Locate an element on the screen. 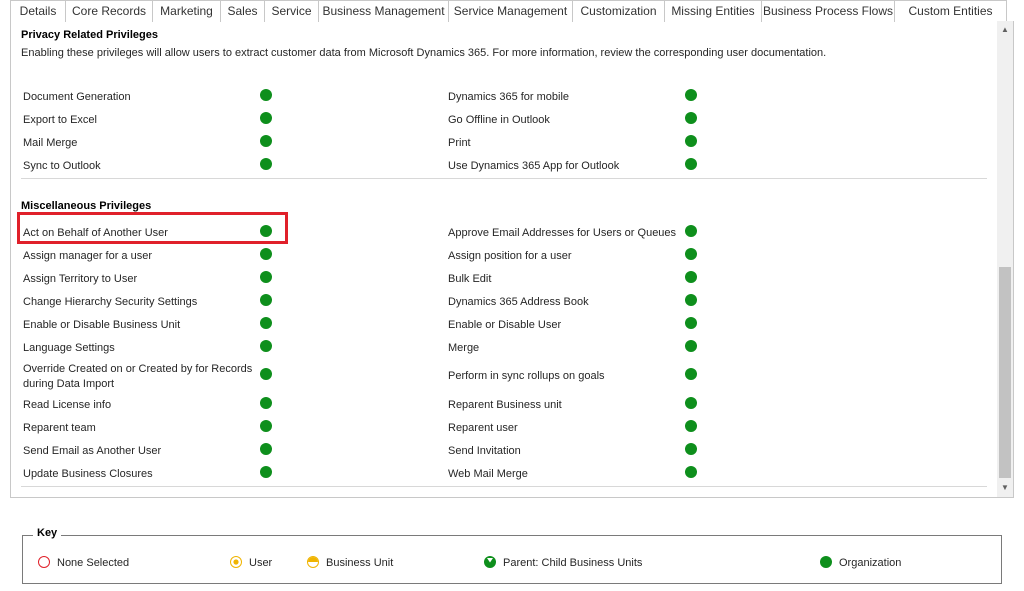  business-unit-level-icon is located at coordinates (313, 562).